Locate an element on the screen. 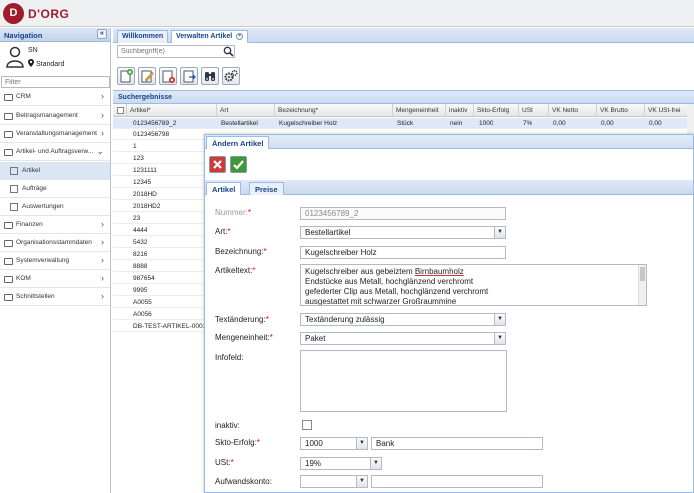 This screenshot has height=493, width=694. close-icon is located at coordinates (217, 164).